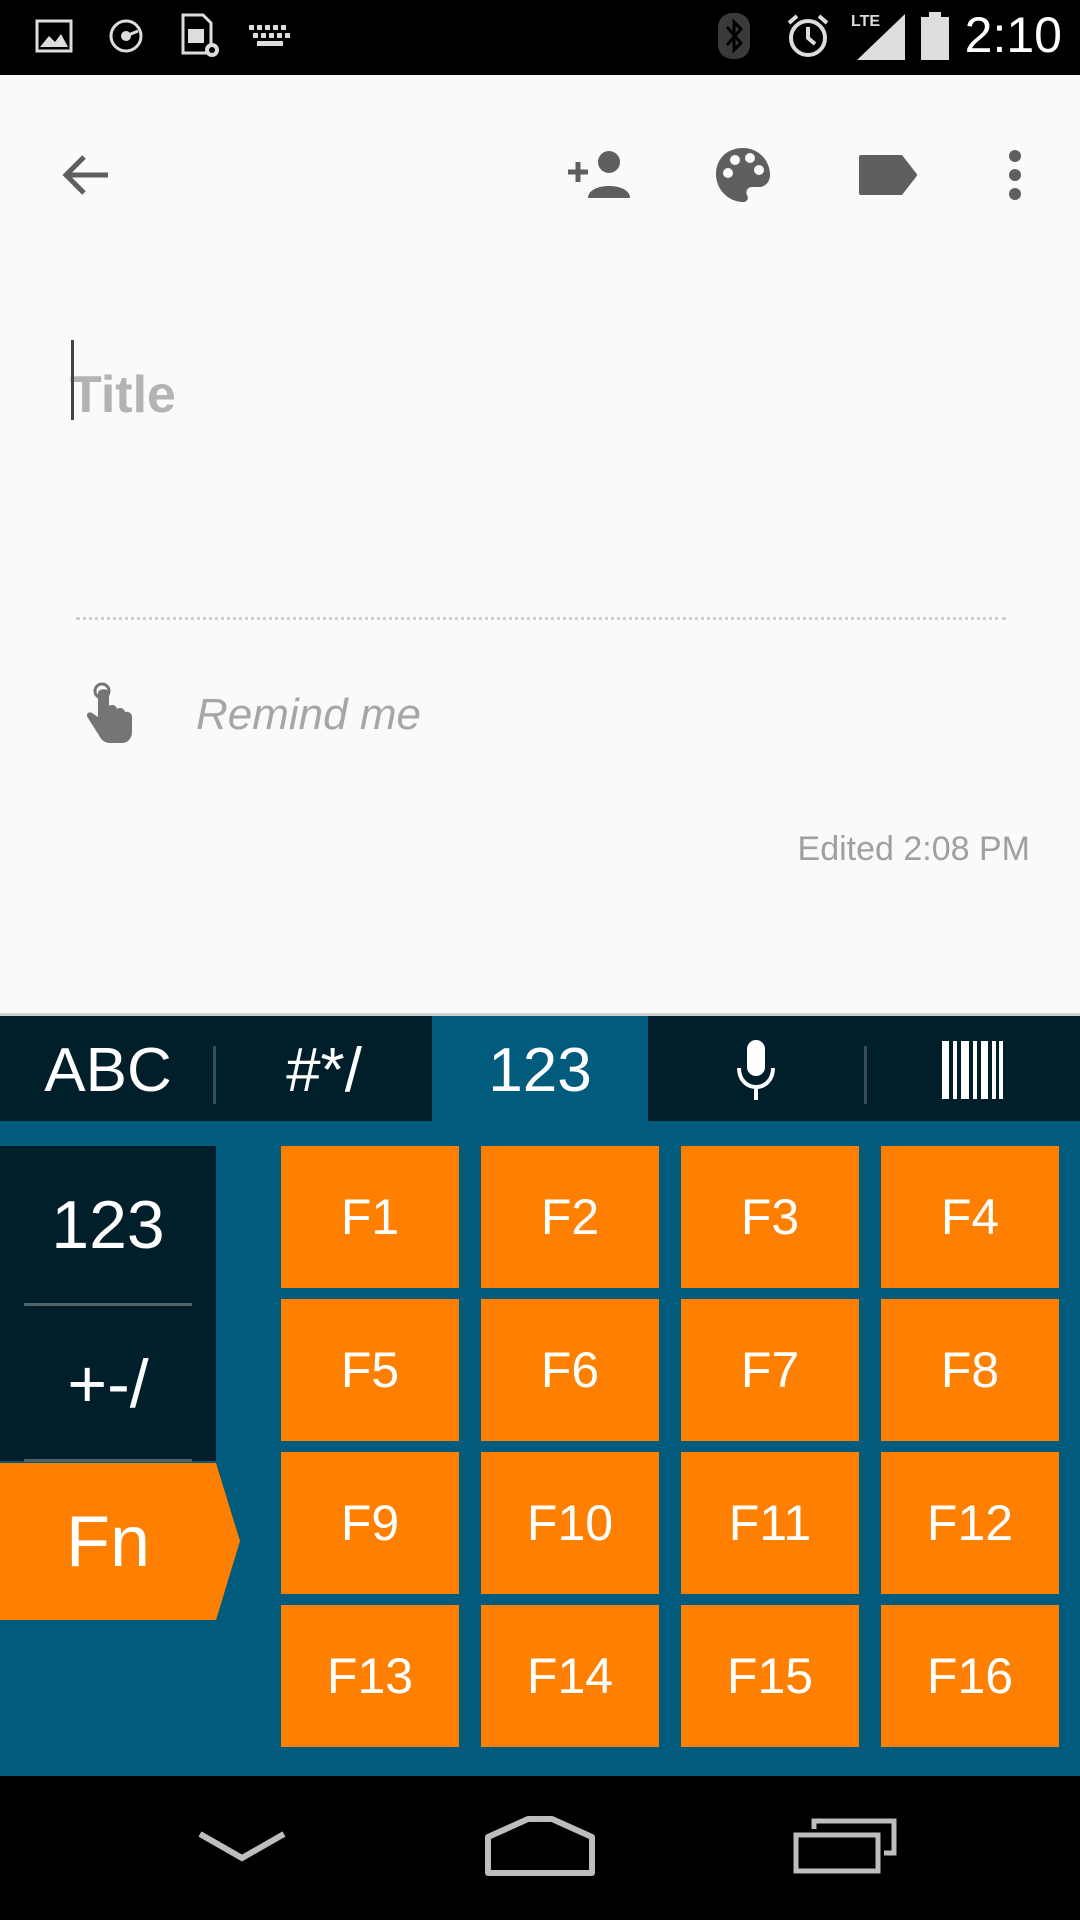 The image size is (1080, 1920). Describe the element at coordinates (970, 1676) in the screenshot. I see `f16-key: F16` at that location.